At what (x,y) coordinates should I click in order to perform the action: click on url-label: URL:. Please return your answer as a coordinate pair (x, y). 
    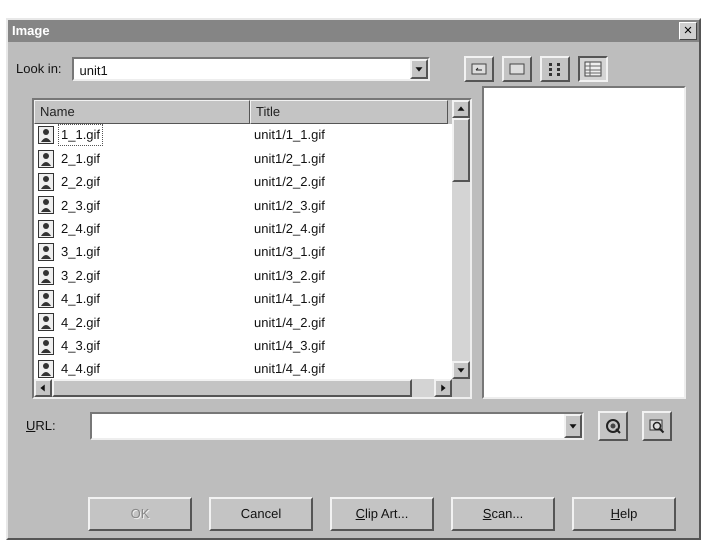
    Looking at the image, I should click on (41, 426).